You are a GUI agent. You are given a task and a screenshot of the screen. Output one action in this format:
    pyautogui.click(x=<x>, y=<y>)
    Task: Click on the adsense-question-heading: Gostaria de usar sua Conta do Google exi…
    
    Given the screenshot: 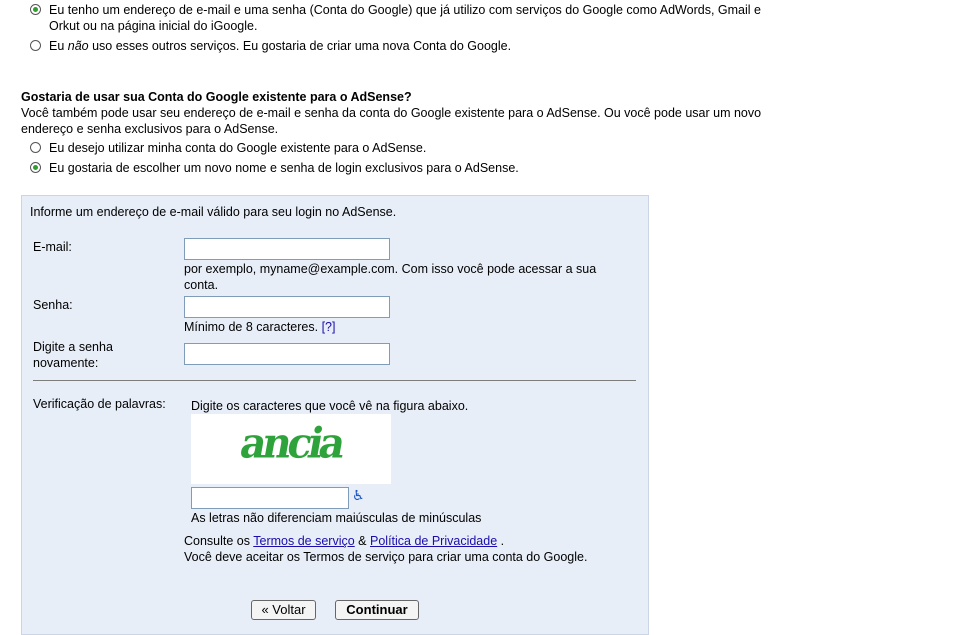 What is the action you would take?
    pyautogui.click(x=216, y=97)
    